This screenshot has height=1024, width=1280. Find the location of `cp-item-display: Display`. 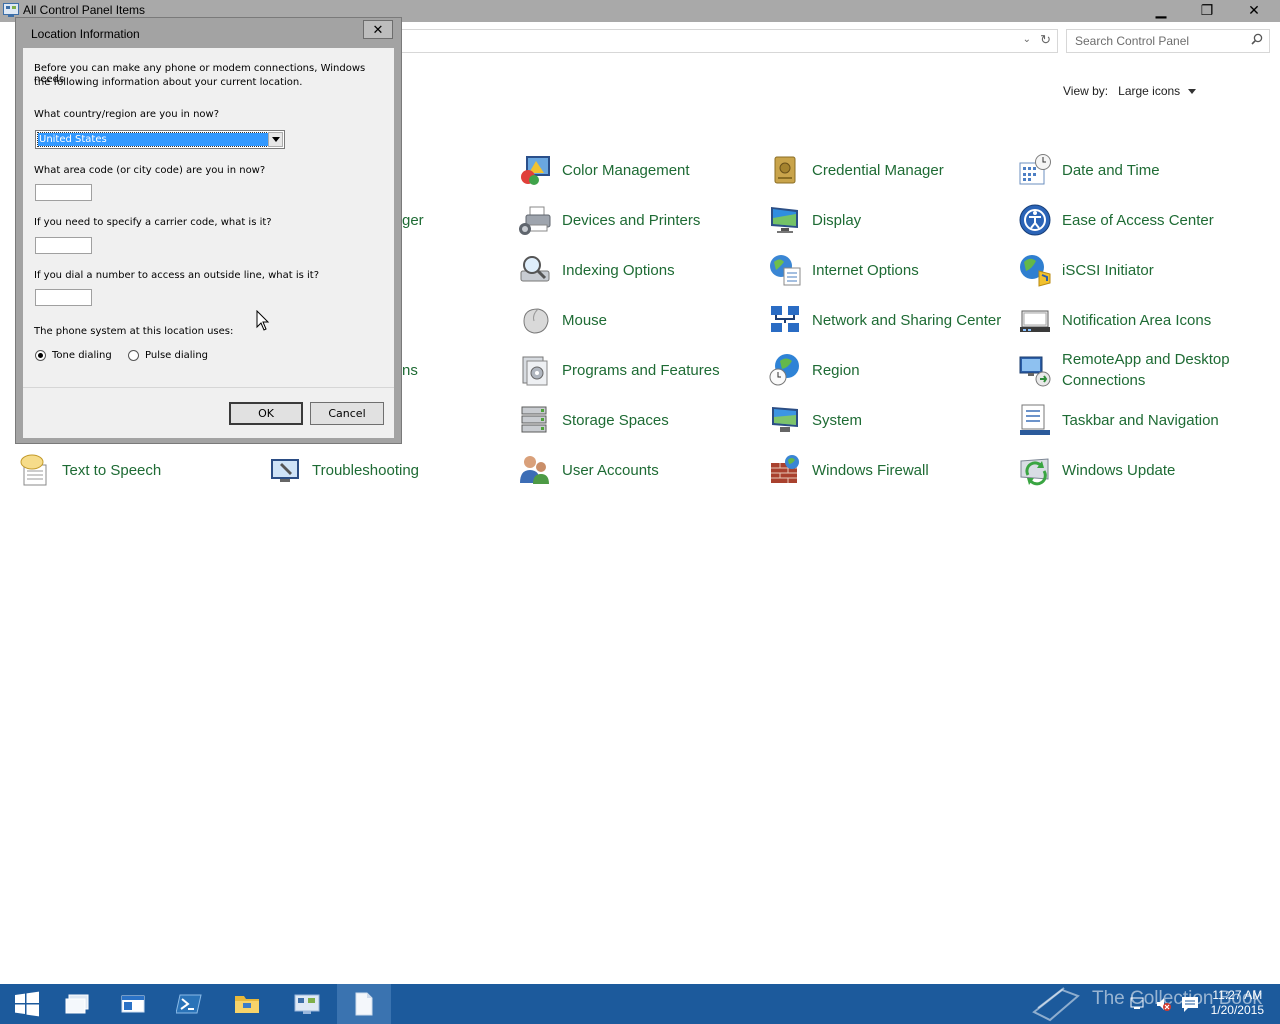

cp-item-display: Display is located at coordinates (814, 220).